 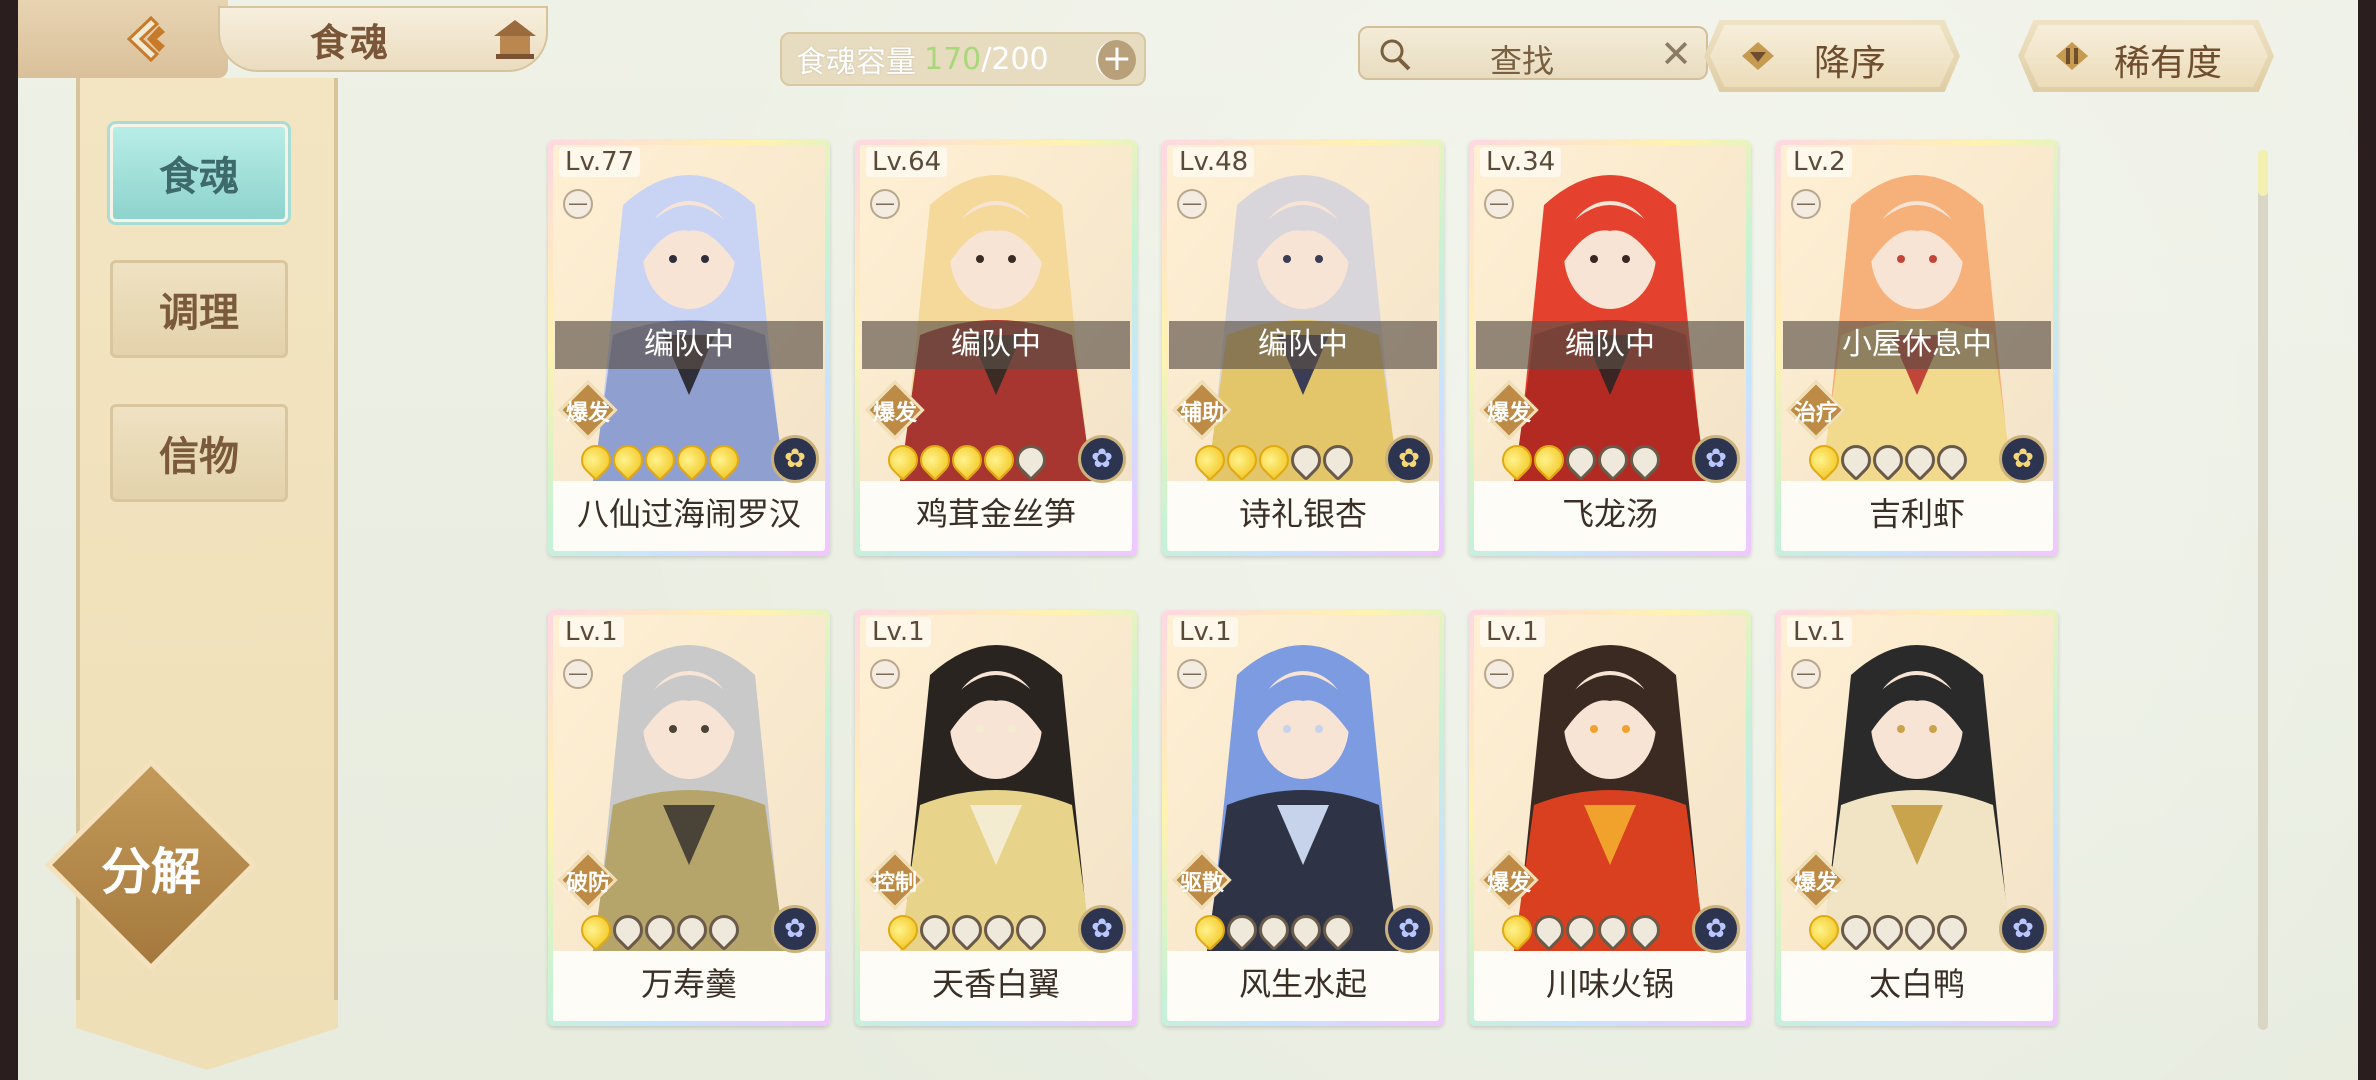 I want to click on page-title: 食魂, so click(x=350, y=42).